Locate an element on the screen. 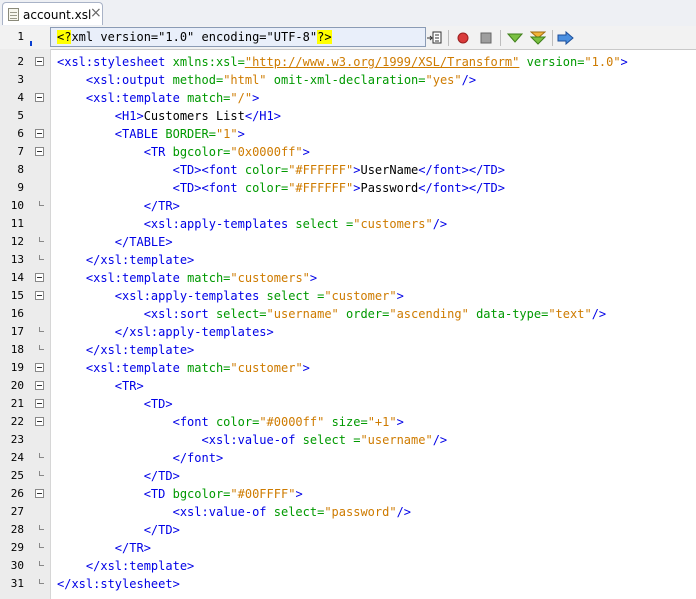  code-token-val: "#0000ff" is located at coordinates (292, 422).